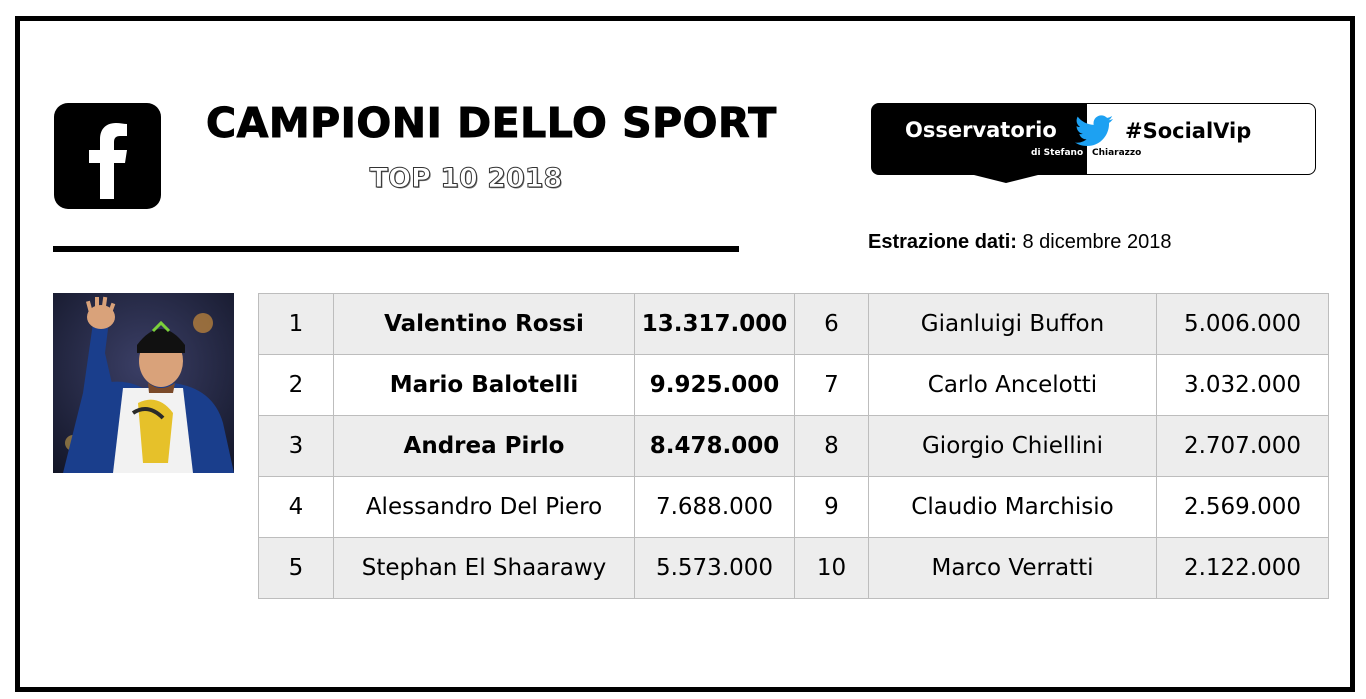 The height and width of the screenshot is (699, 1366). I want to click on value-cell: 8.478.000, so click(714, 446).